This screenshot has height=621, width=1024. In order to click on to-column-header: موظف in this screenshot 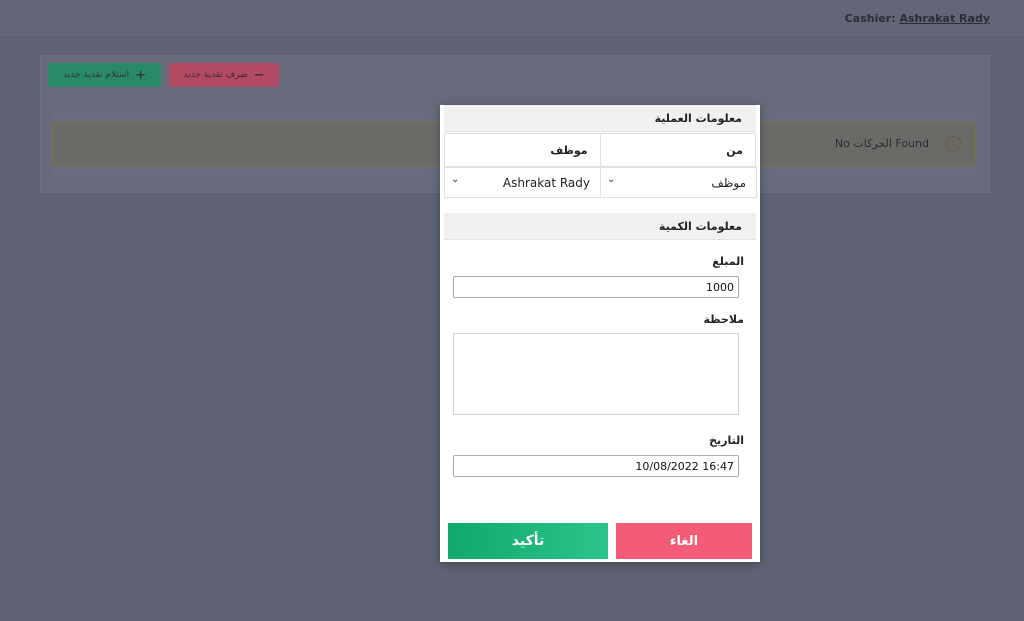, I will do `click(522, 150)`.